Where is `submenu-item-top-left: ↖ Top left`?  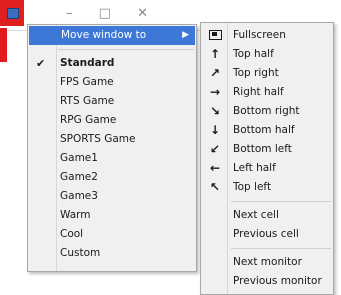
submenu-item-top-left: ↖ Top left is located at coordinates (267, 187).